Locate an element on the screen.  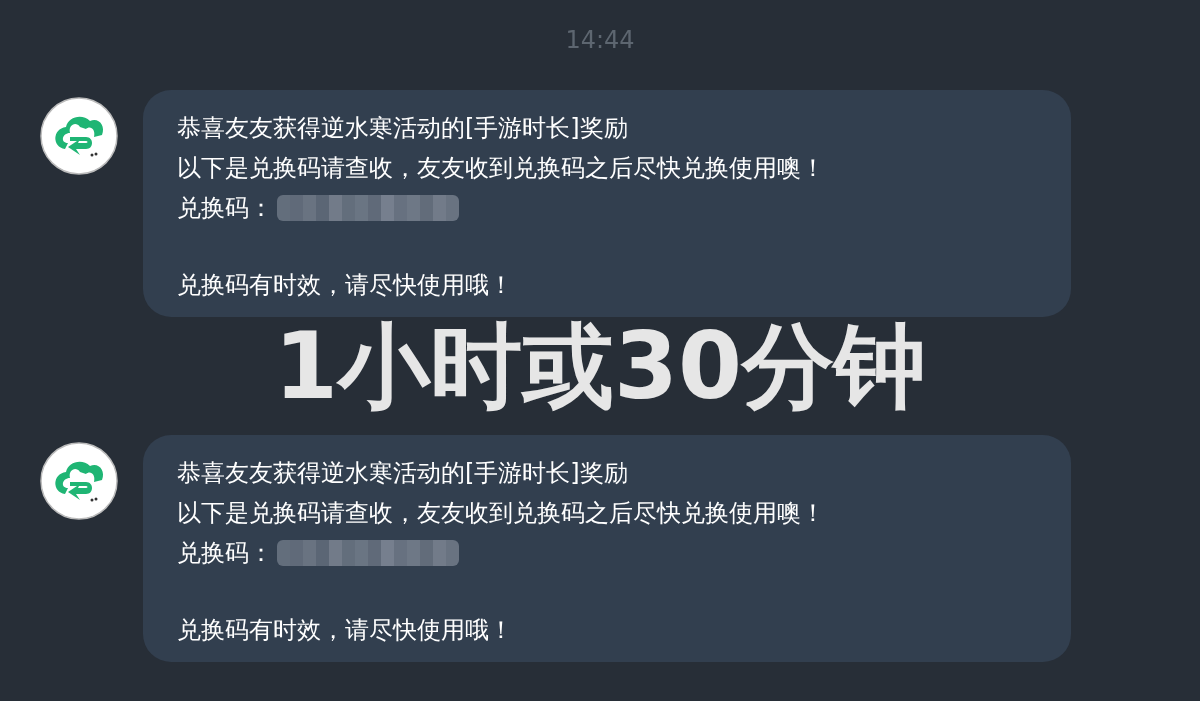
timestamp: 14:44 is located at coordinates (600, 40).